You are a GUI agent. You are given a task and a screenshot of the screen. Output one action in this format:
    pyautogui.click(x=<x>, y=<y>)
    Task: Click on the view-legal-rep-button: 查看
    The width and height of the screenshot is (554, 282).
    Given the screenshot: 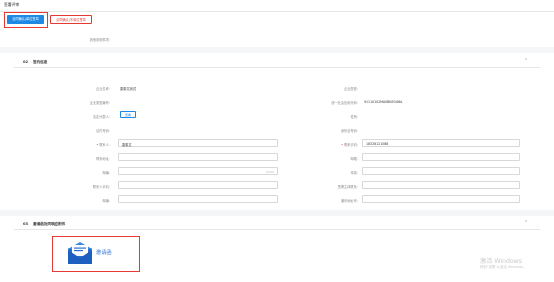 What is the action you would take?
    pyautogui.click(x=128, y=114)
    